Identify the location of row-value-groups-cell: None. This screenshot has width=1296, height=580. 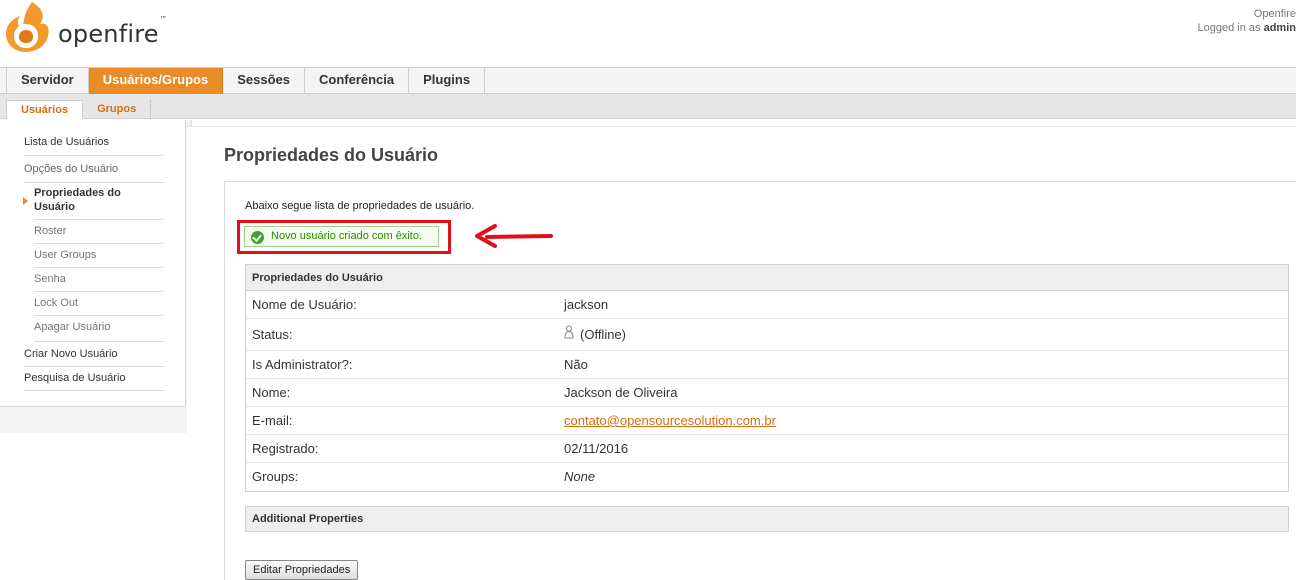
(579, 477).